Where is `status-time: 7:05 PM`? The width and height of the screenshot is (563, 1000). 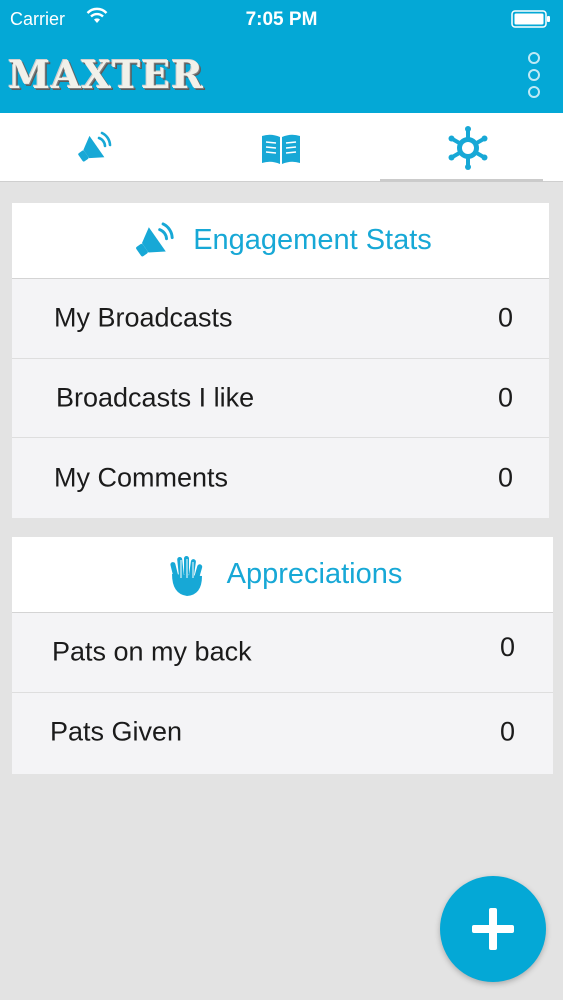
status-time: 7:05 PM is located at coordinates (281, 19).